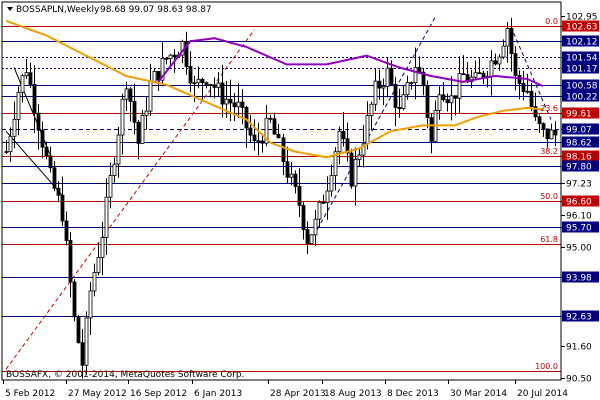 This screenshot has width=600, height=400. Describe the element at coordinates (579, 203) in the screenshot. I see `price-tag-label-13: 96.60` at that location.